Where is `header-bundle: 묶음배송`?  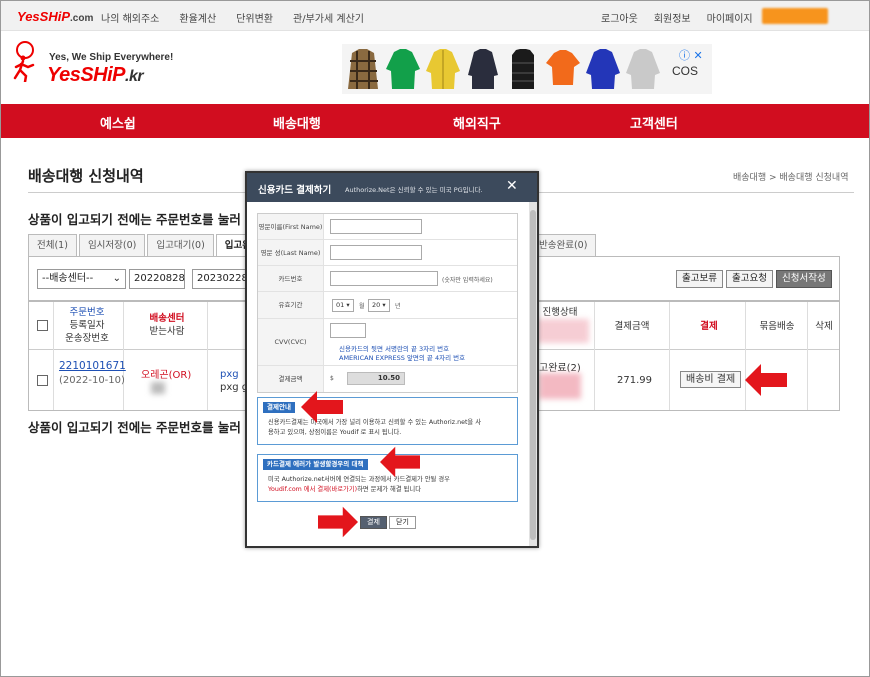
header-bundle: 묶음배송 is located at coordinates (777, 326).